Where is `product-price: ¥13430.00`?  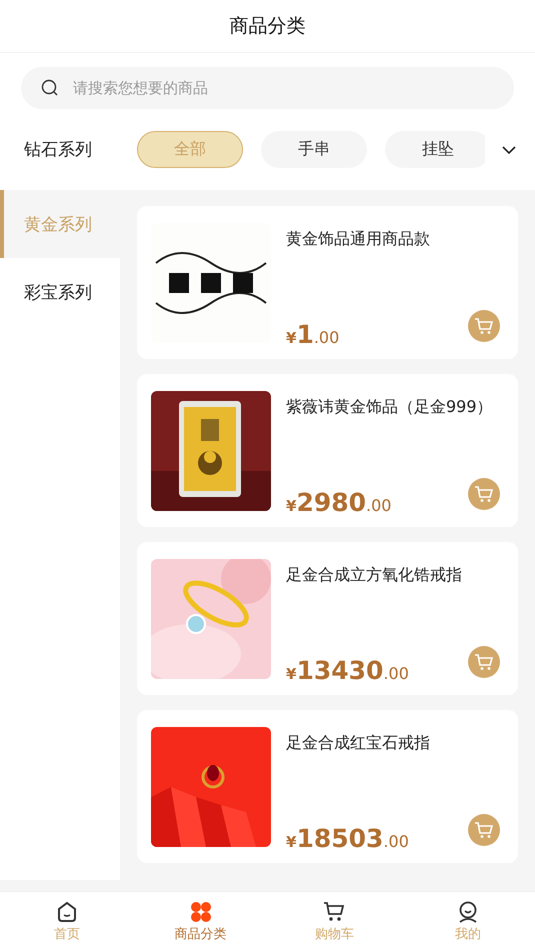 product-price: ¥13430.00 is located at coordinates (347, 670).